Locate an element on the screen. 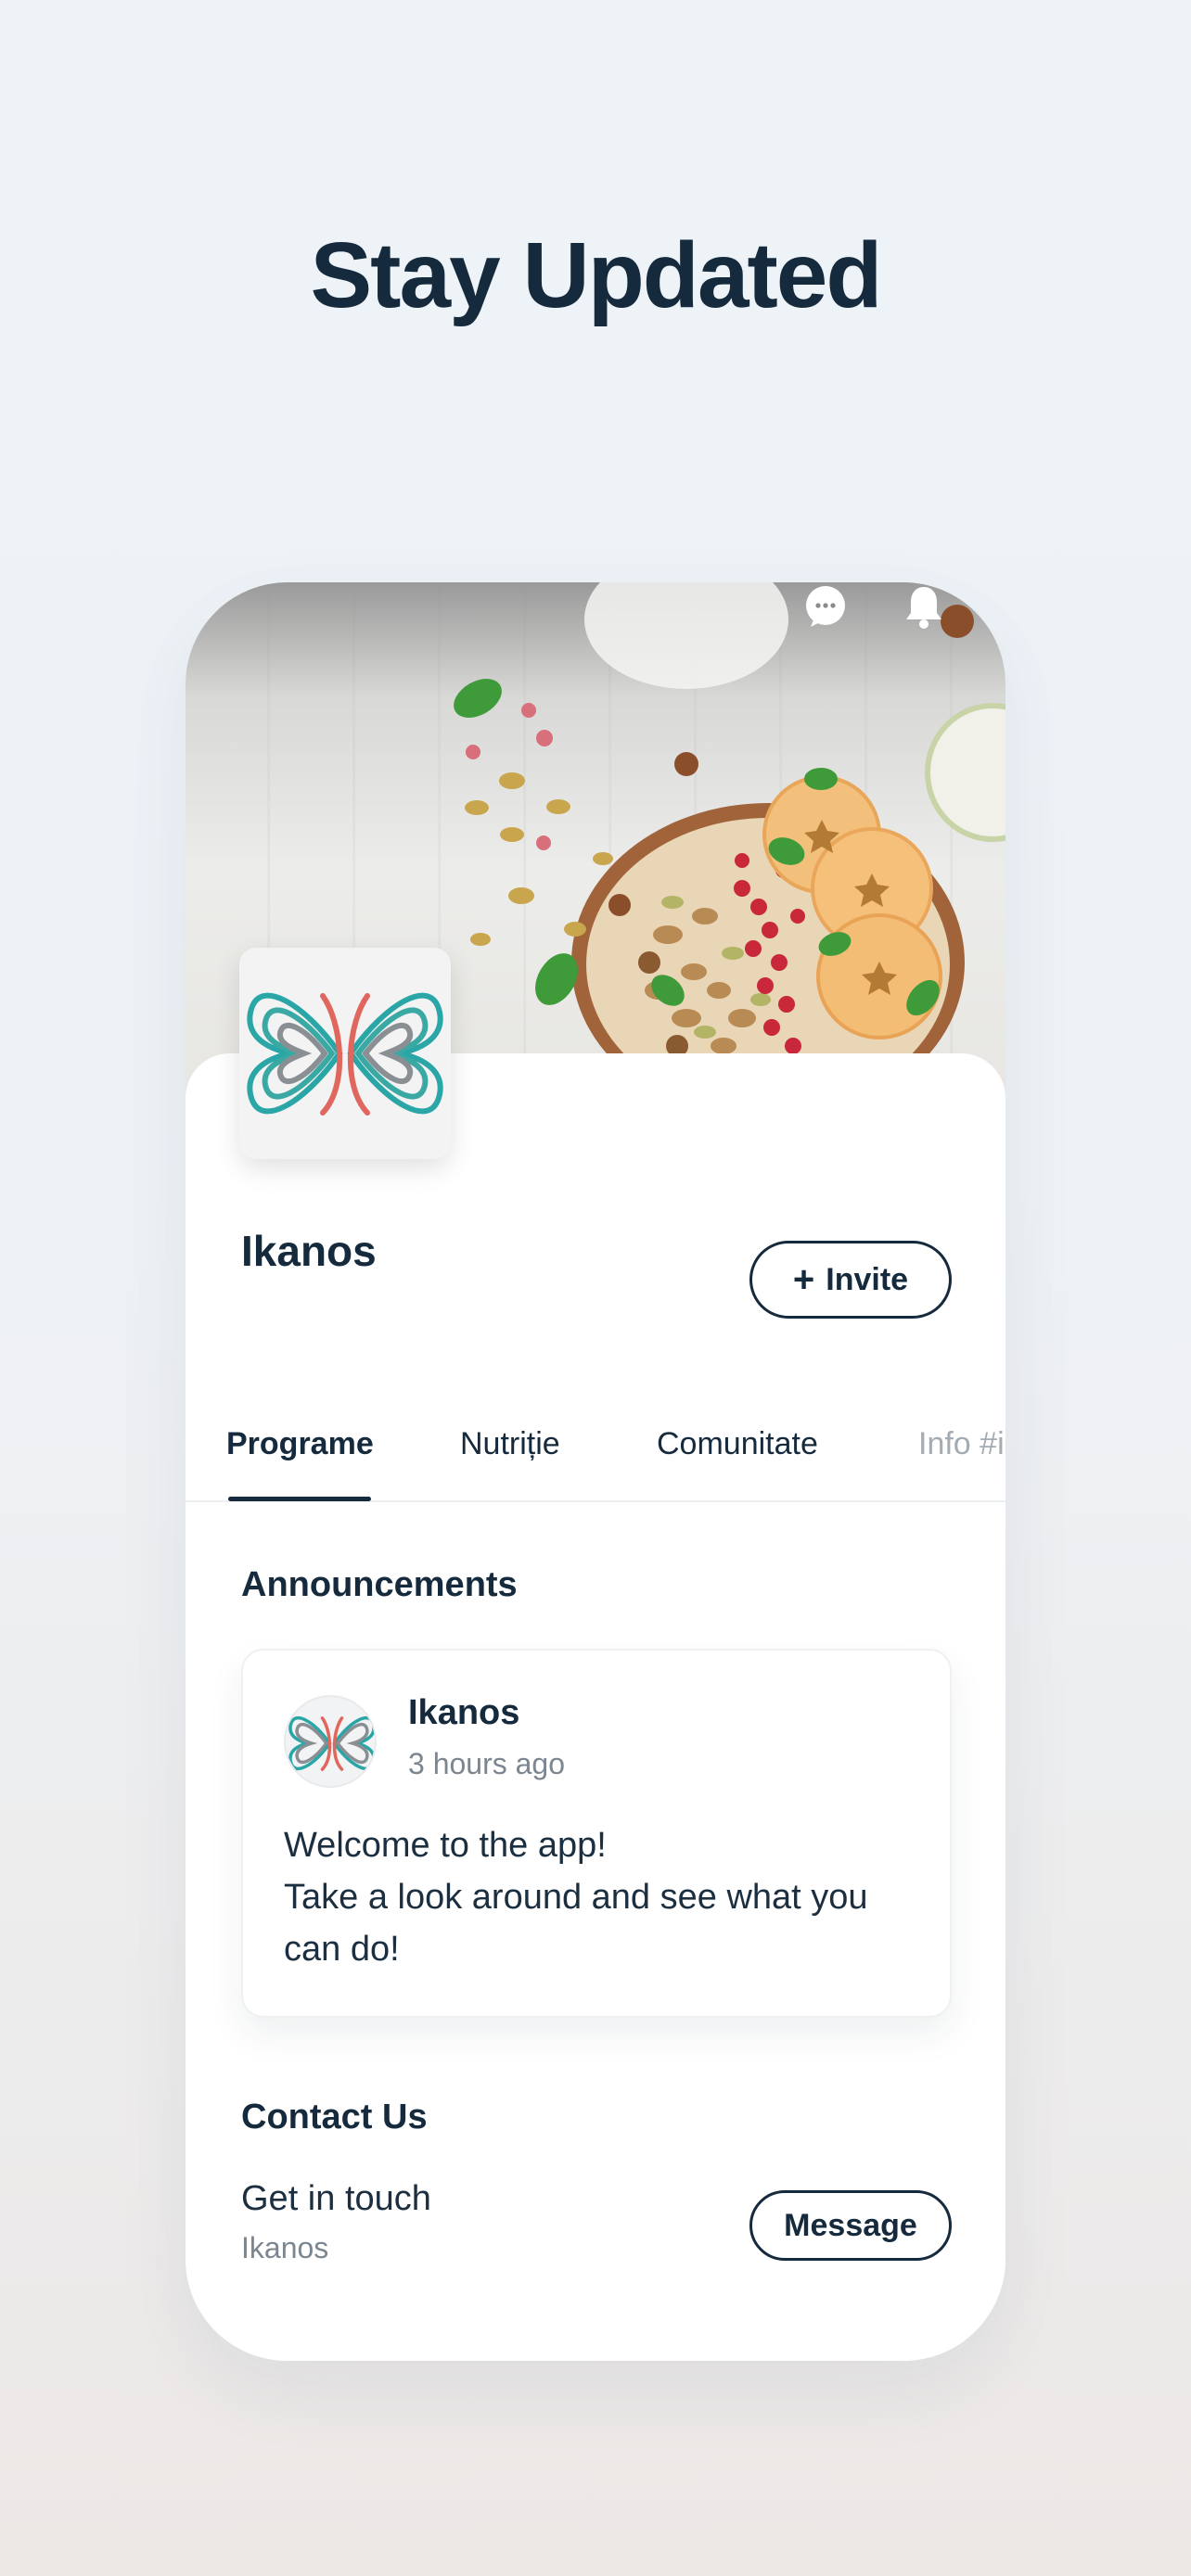 This screenshot has height=2576, width=1191. invite-button: + Invite is located at coordinates (850, 1280).